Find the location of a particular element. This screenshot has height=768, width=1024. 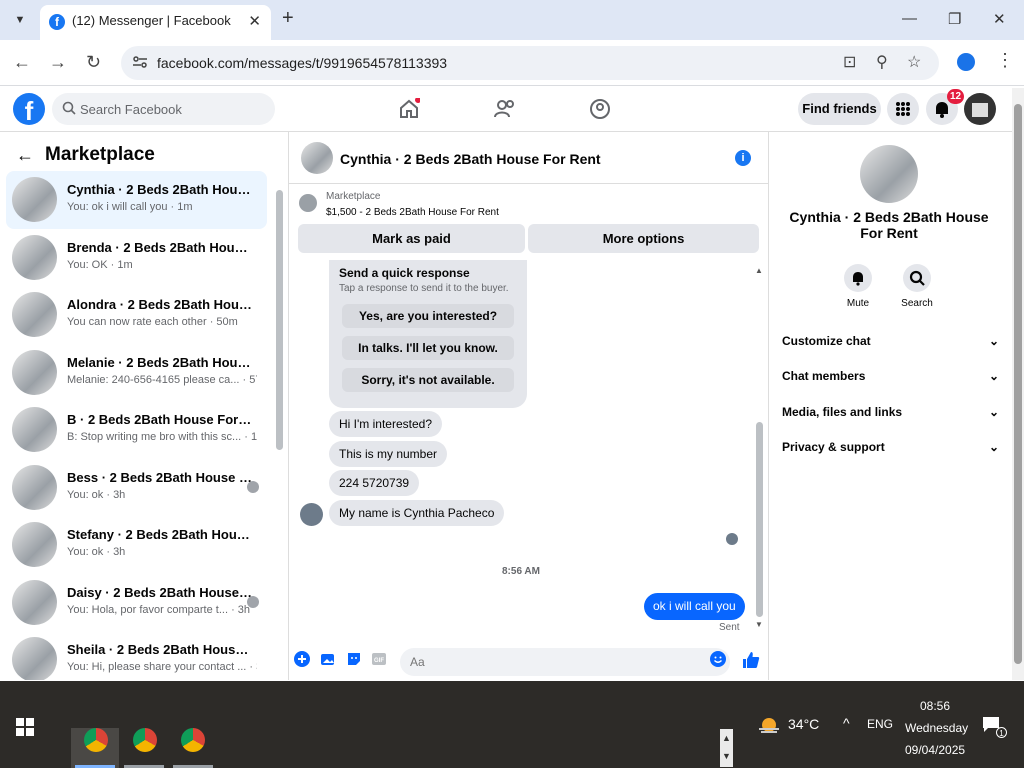

like-thumb-icon is located at coordinates (751, 660).